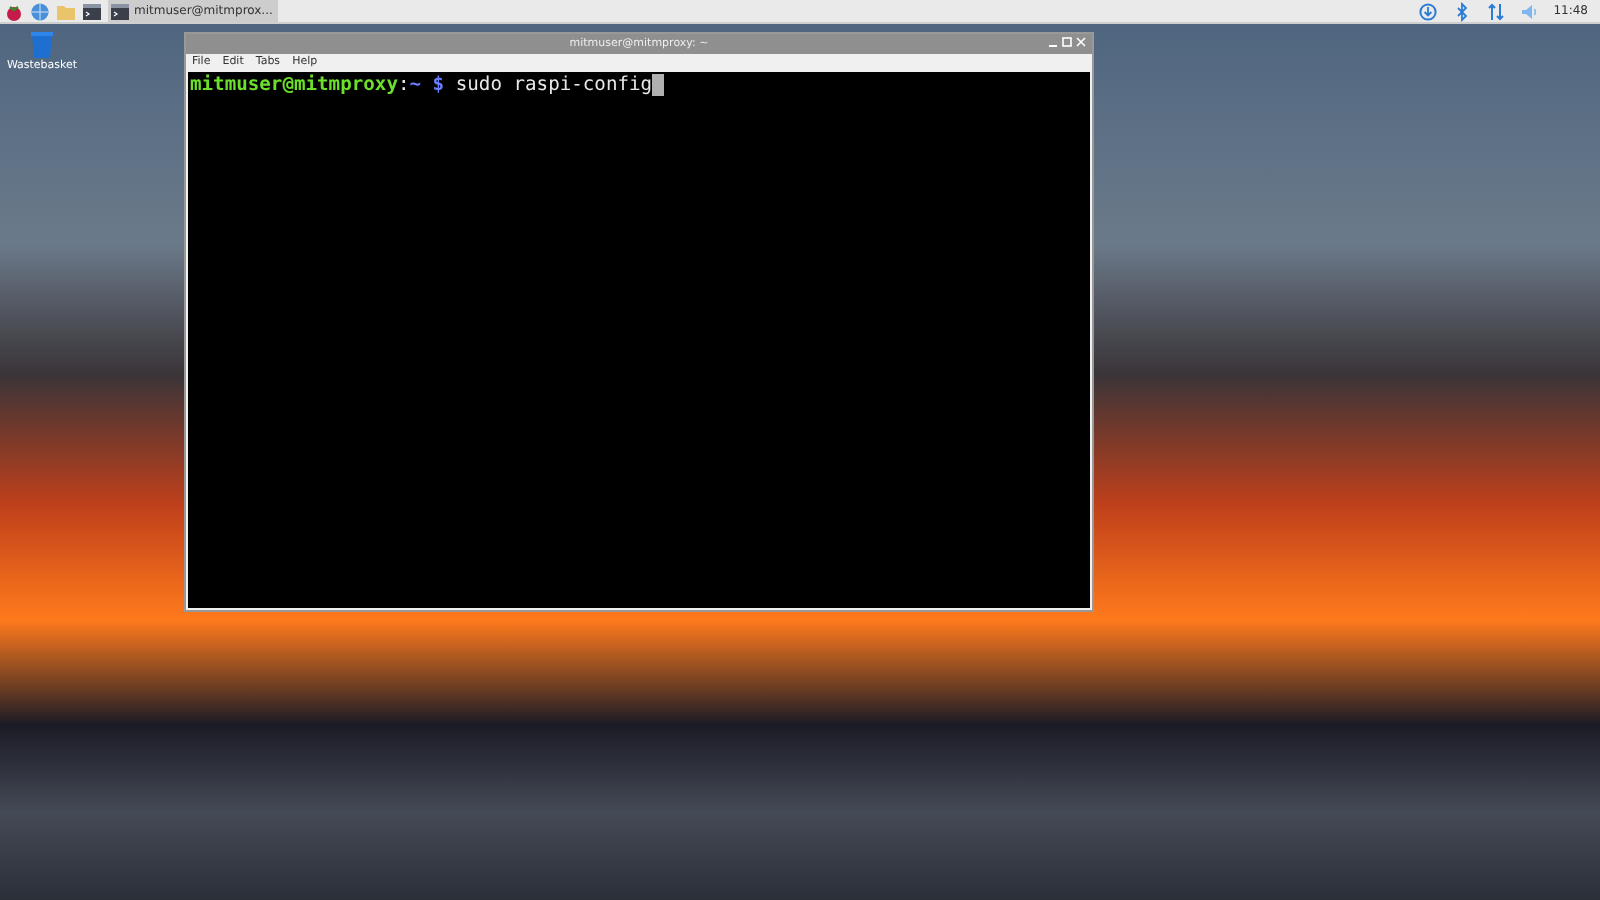  What do you see at coordinates (437, 86) in the screenshot?
I see `prompt-path: $` at bounding box center [437, 86].